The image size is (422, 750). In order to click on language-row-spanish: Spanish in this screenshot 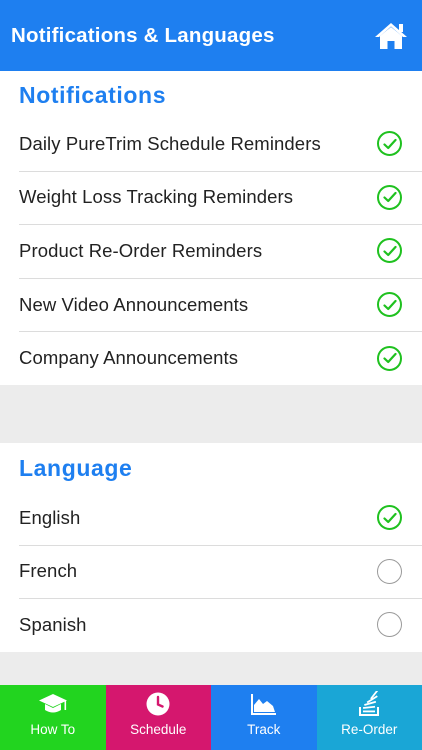, I will do `click(211, 625)`.